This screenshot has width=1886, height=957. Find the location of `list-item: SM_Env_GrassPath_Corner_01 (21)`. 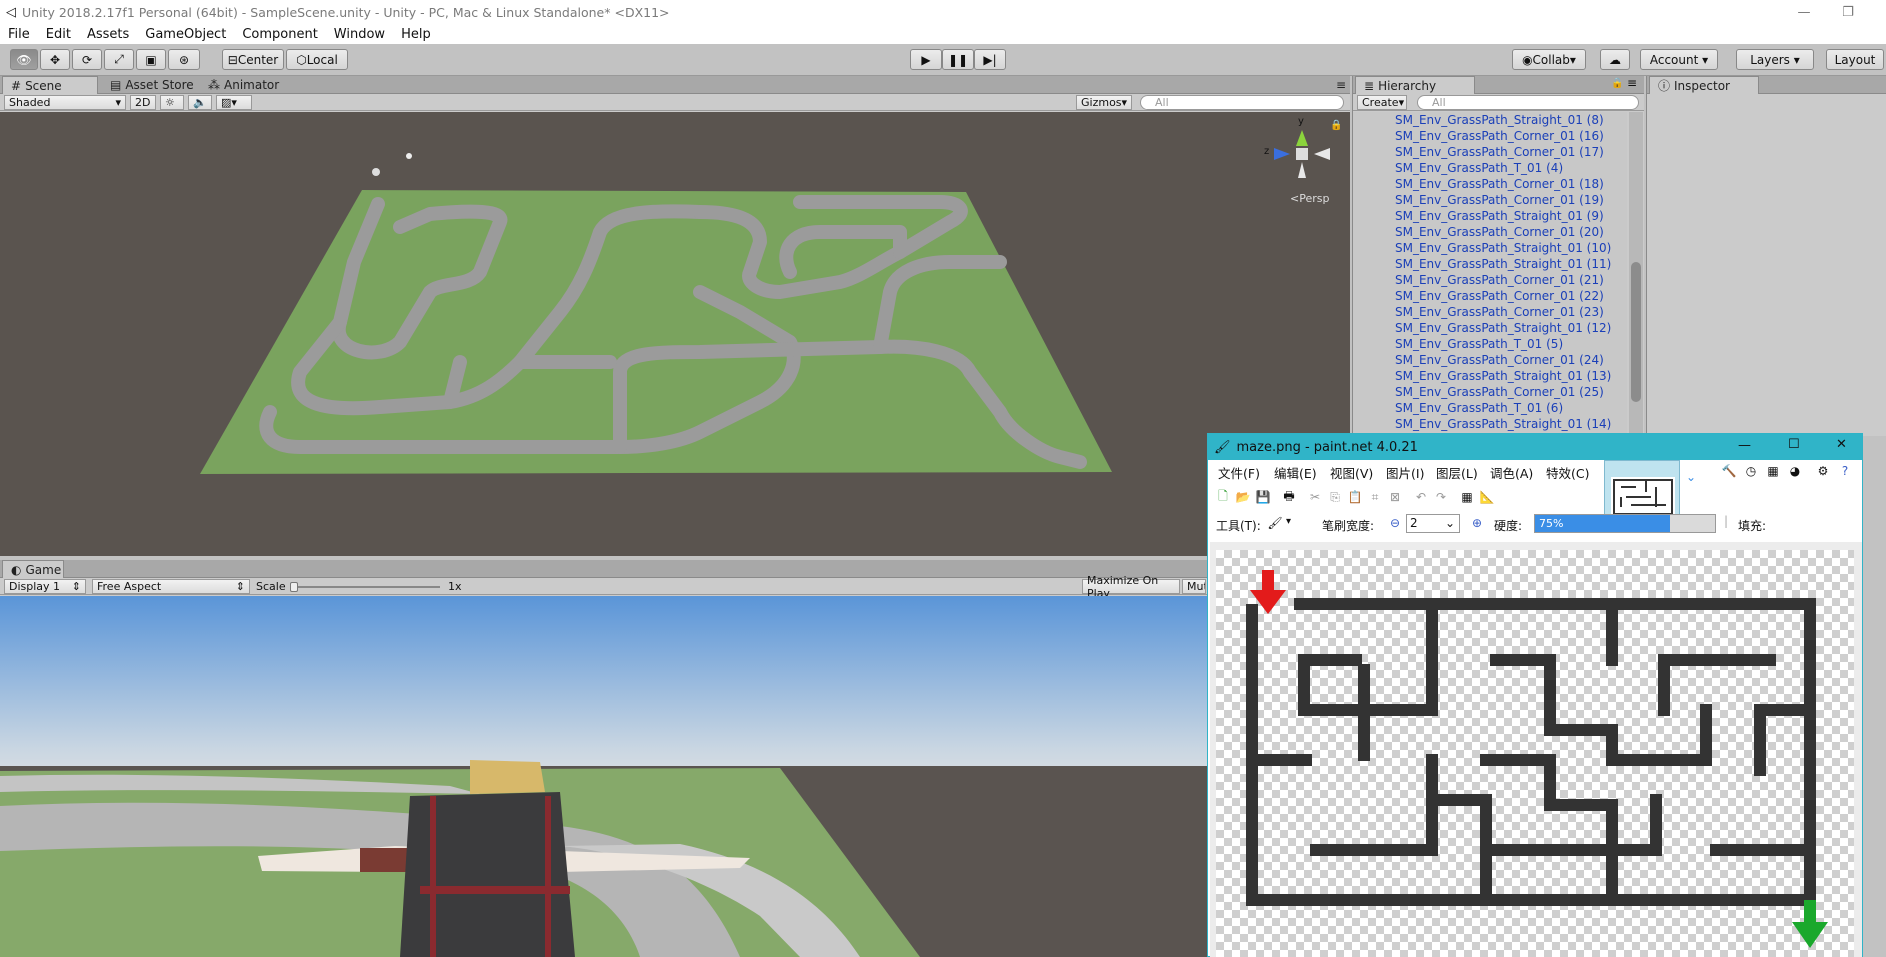

list-item: SM_Env_GrassPath_Corner_01 (21) is located at coordinates (1490, 280).